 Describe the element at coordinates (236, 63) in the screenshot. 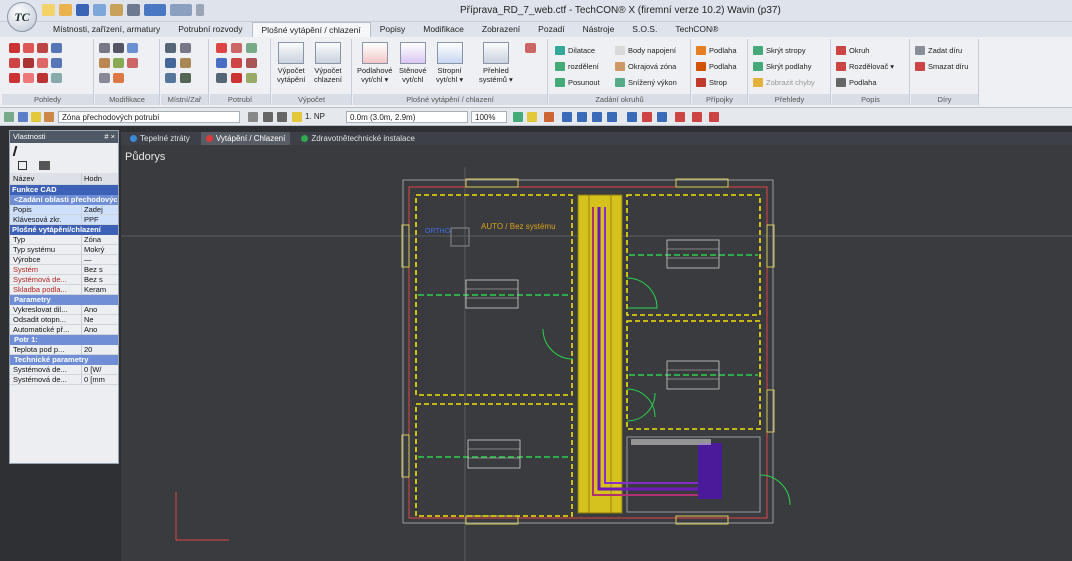

I see `pipe-diagonal-icon` at that location.